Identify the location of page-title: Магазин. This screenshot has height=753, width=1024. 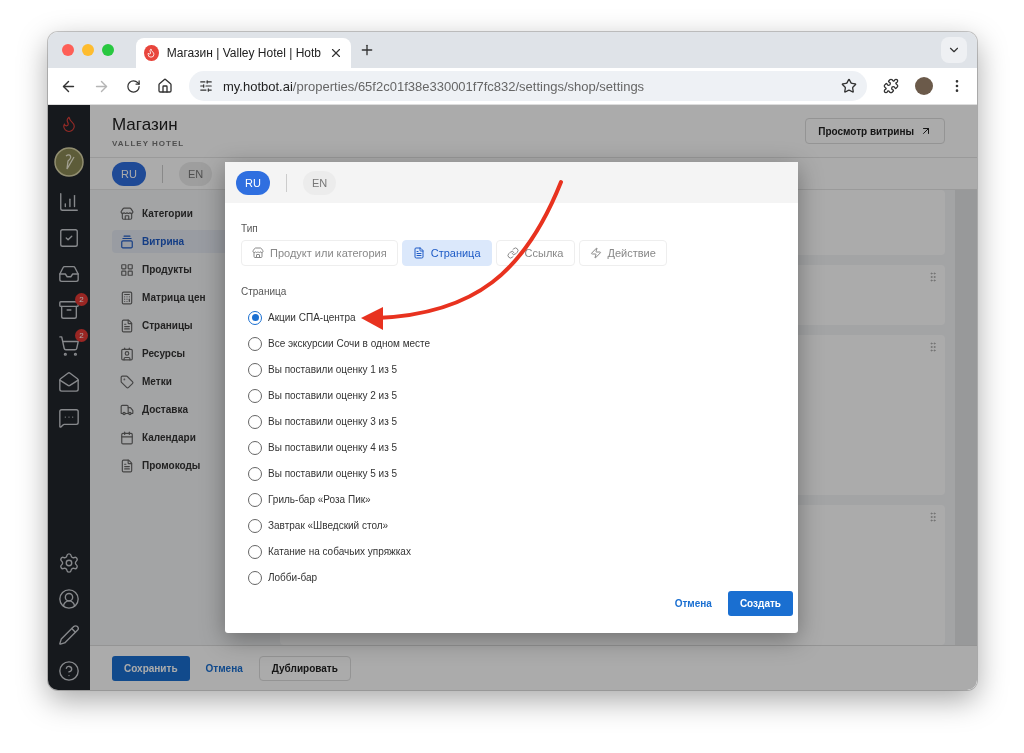
(145, 124).